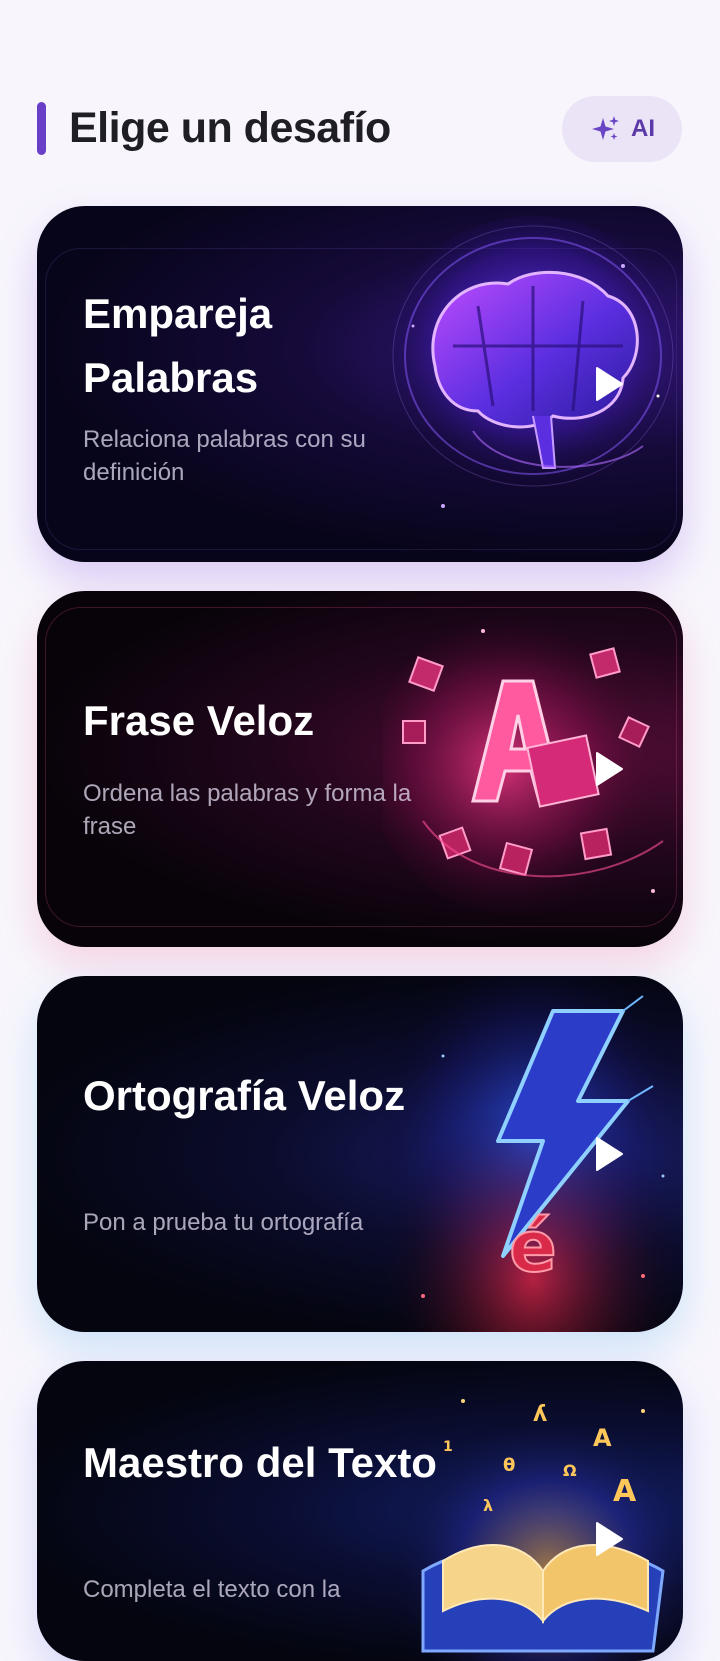  What do you see at coordinates (643, 128) in the screenshot?
I see `ai-button-label: AI` at bounding box center [643, 128].